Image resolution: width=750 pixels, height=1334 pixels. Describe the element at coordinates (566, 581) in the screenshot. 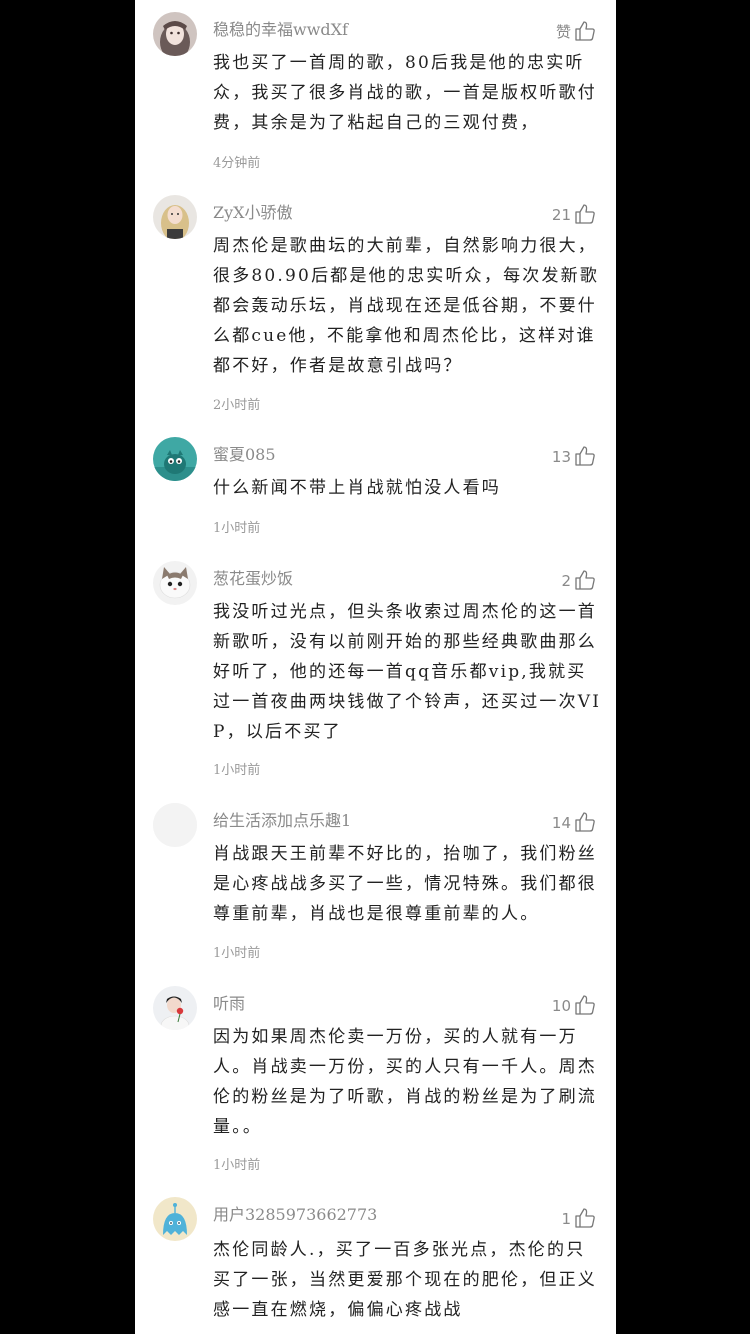

I see `like-count: 2` at that location.